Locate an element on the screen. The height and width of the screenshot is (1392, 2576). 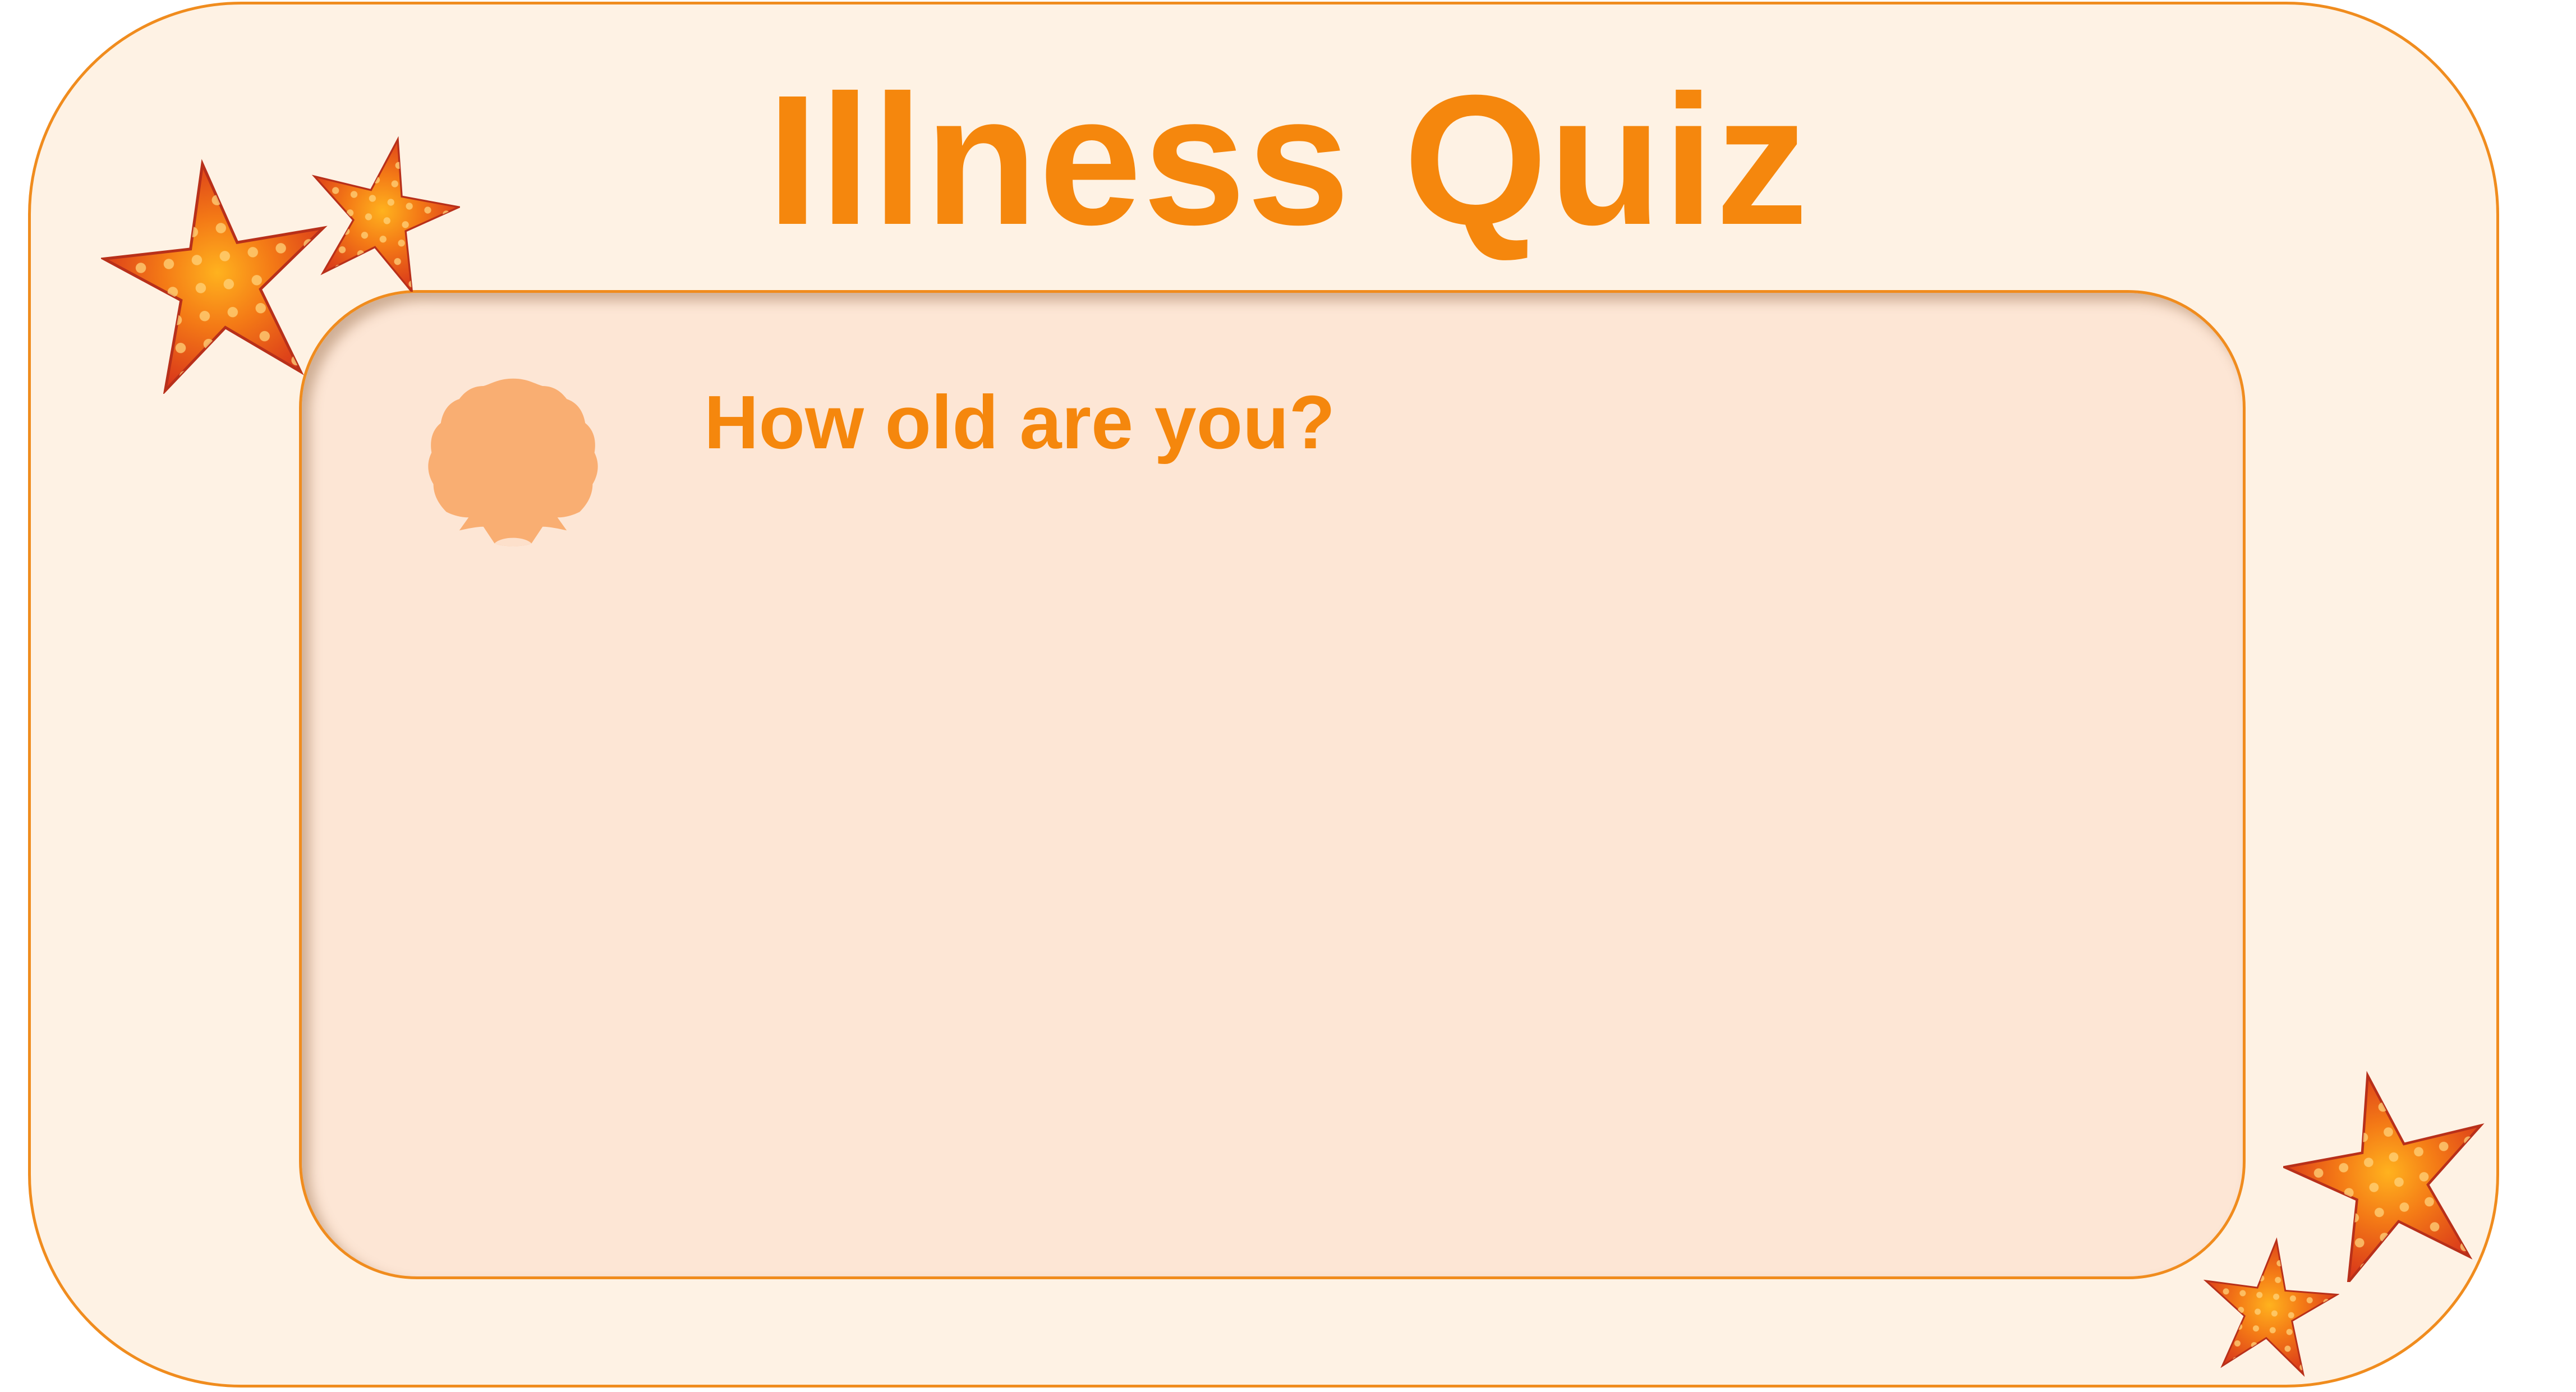
seashell-icon is located at coordinates (513, 460).